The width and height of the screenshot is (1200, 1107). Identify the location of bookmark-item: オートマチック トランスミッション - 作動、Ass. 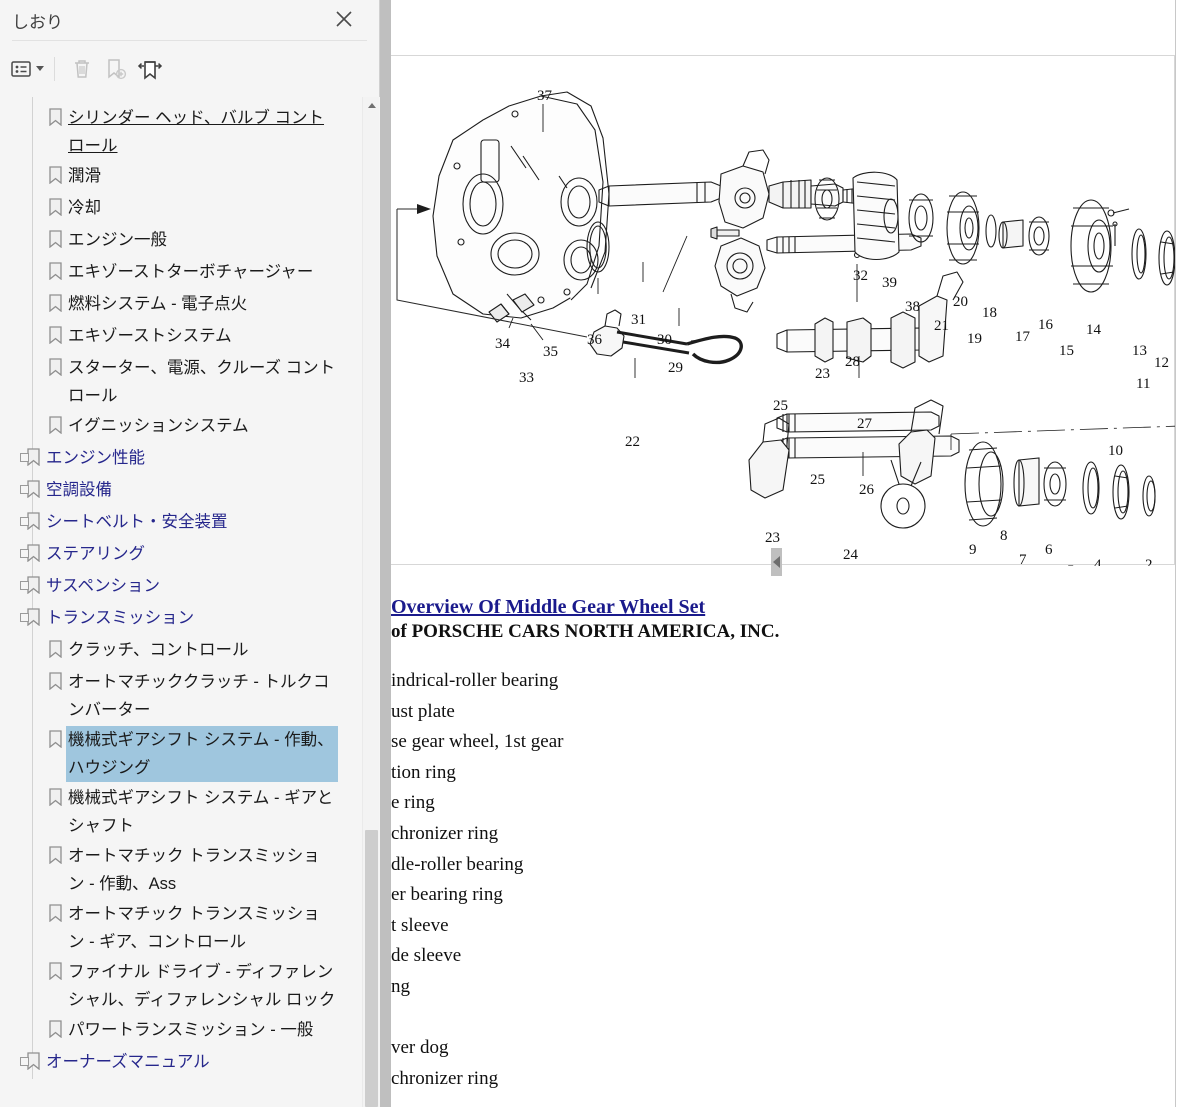
(181, 870).